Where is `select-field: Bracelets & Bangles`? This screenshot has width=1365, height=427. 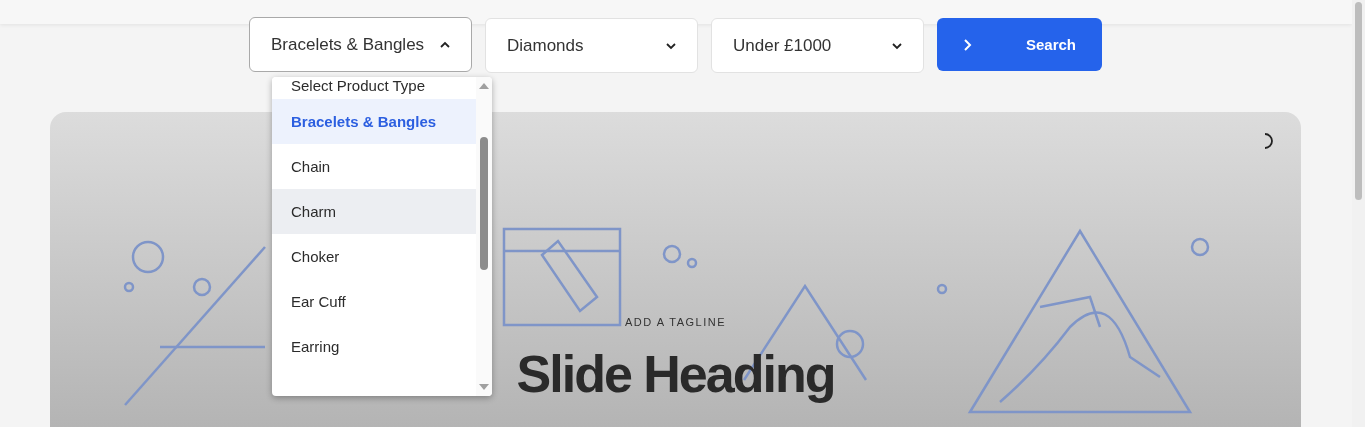 select-field: Bracelets & Bangles is located at coordinates (360, 44).